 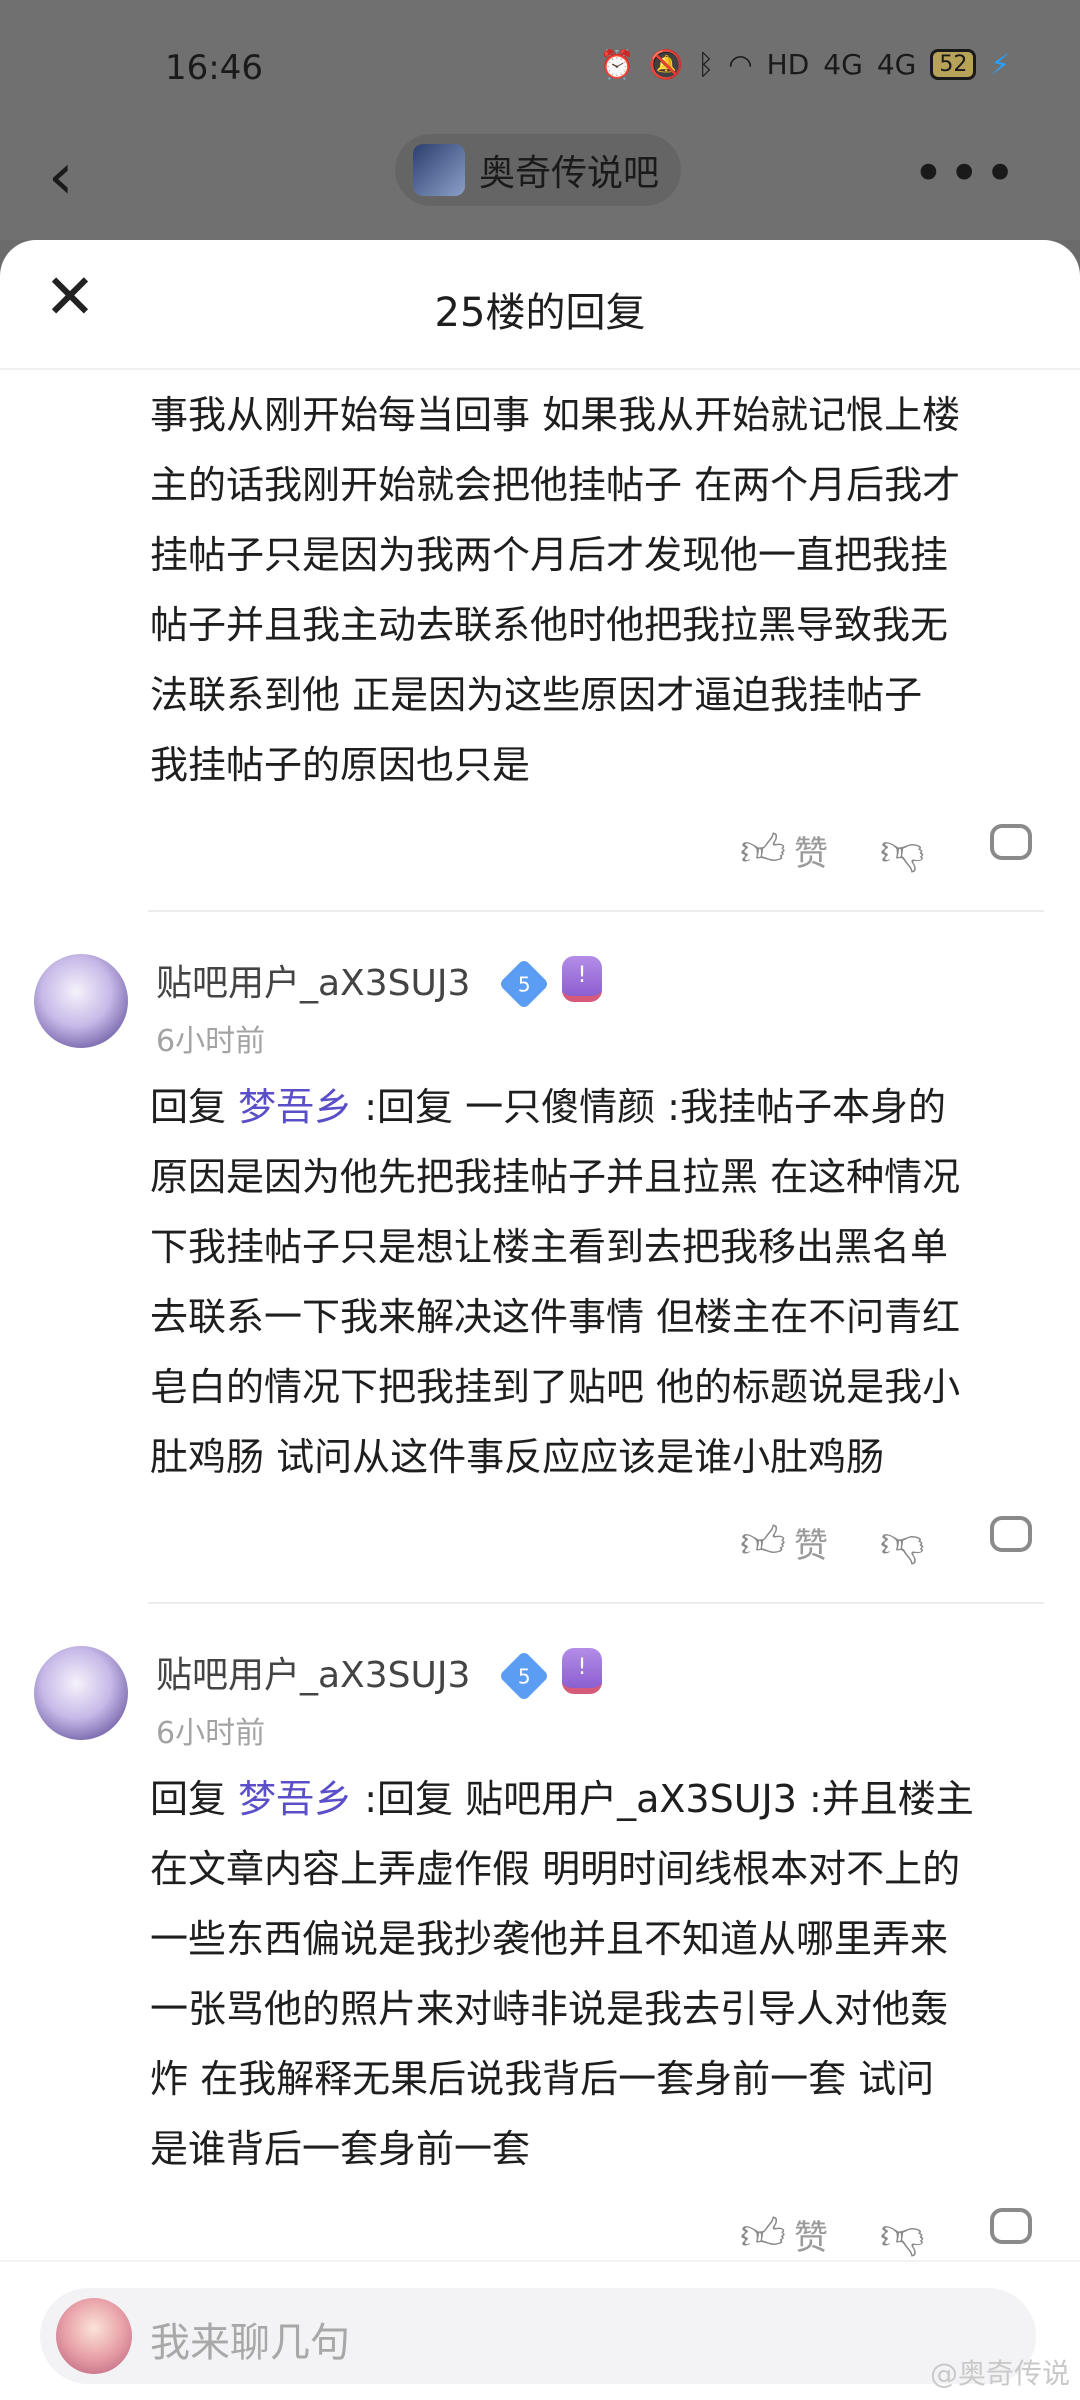 What do you see at coordinates (549, 1939) in the screenshot?
I see `reply-line: 一些东西偏说是我抄袭他并且不知道从哪里弄来` at bounding box center [549, 1939].